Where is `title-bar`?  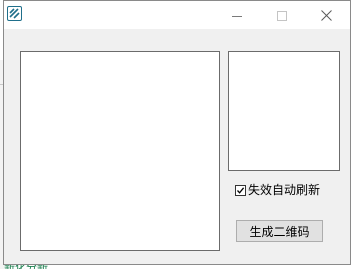 title-bar is located at coordinates (177, 15).